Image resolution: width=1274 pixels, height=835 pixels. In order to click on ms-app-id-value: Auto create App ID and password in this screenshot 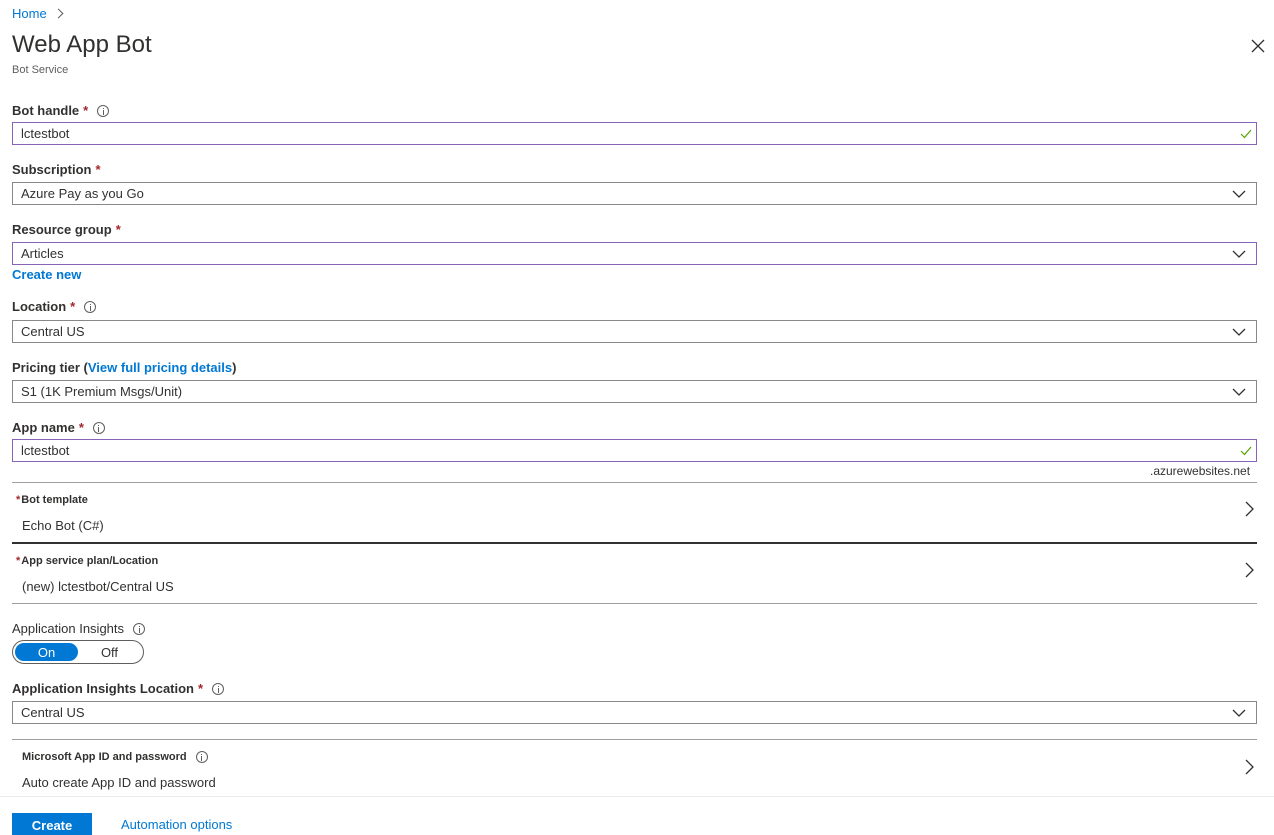, I will do `click(119, 782)`.